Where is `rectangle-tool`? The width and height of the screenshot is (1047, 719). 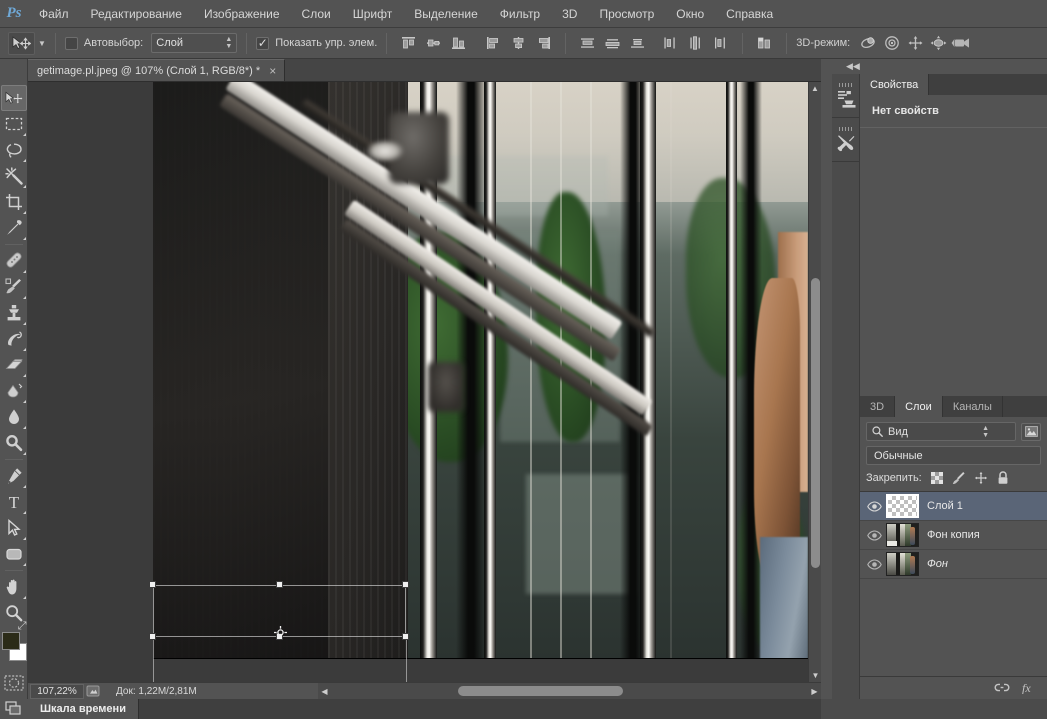 rectangle-tool is located at coordinates (14, 554).